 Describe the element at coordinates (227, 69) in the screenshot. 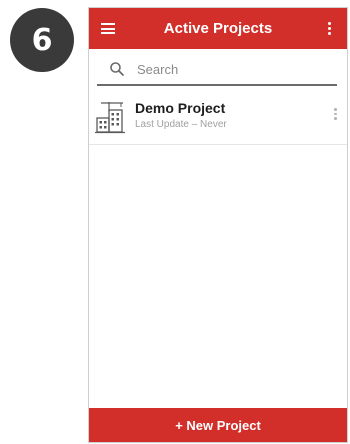

I see `search-input` at that location.